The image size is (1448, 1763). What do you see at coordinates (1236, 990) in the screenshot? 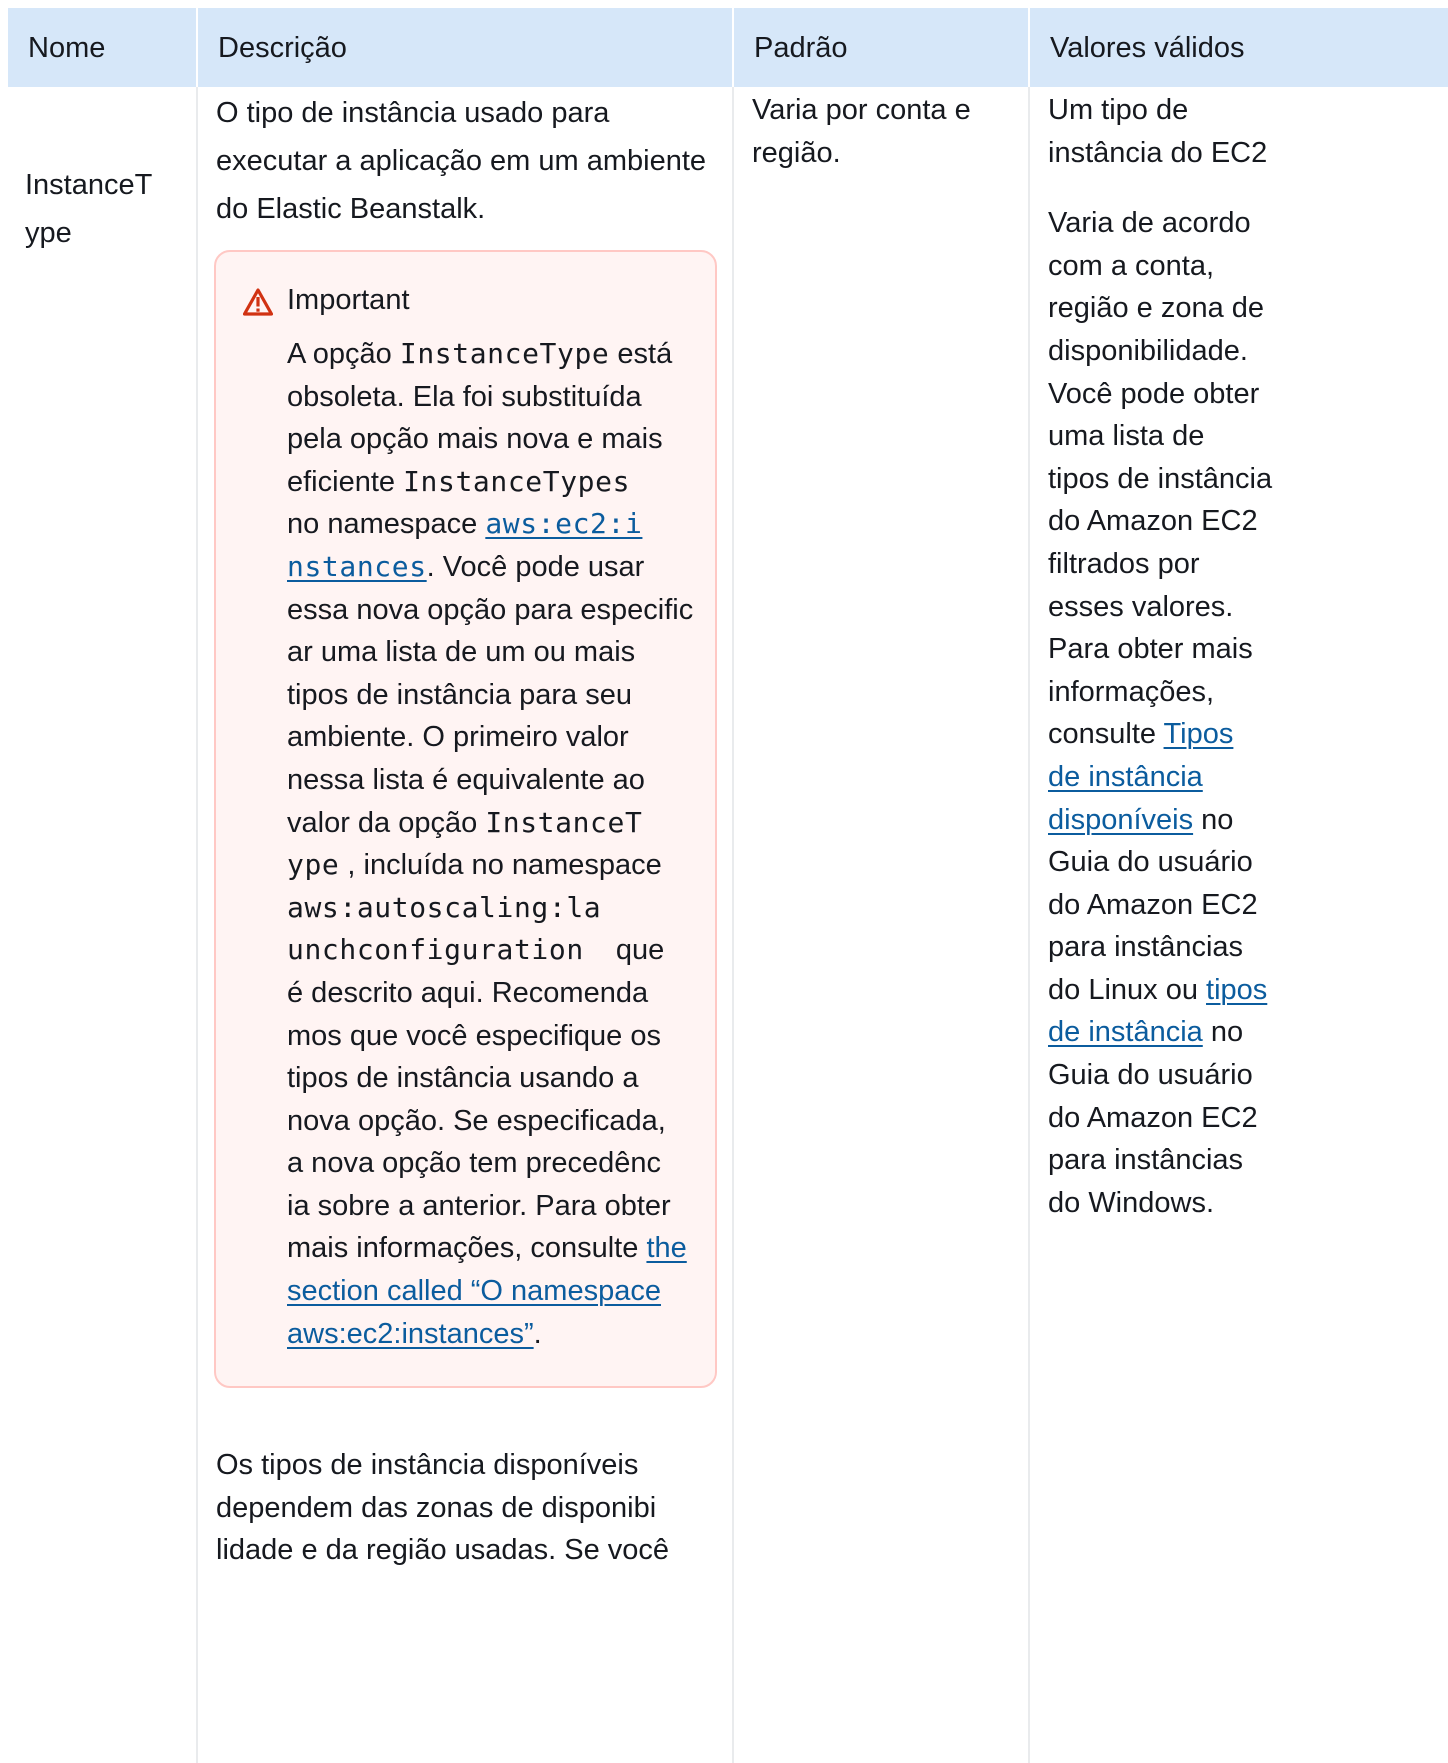
I see `windows-instance-types-link: tipos` at bounding box center [1236, 990].